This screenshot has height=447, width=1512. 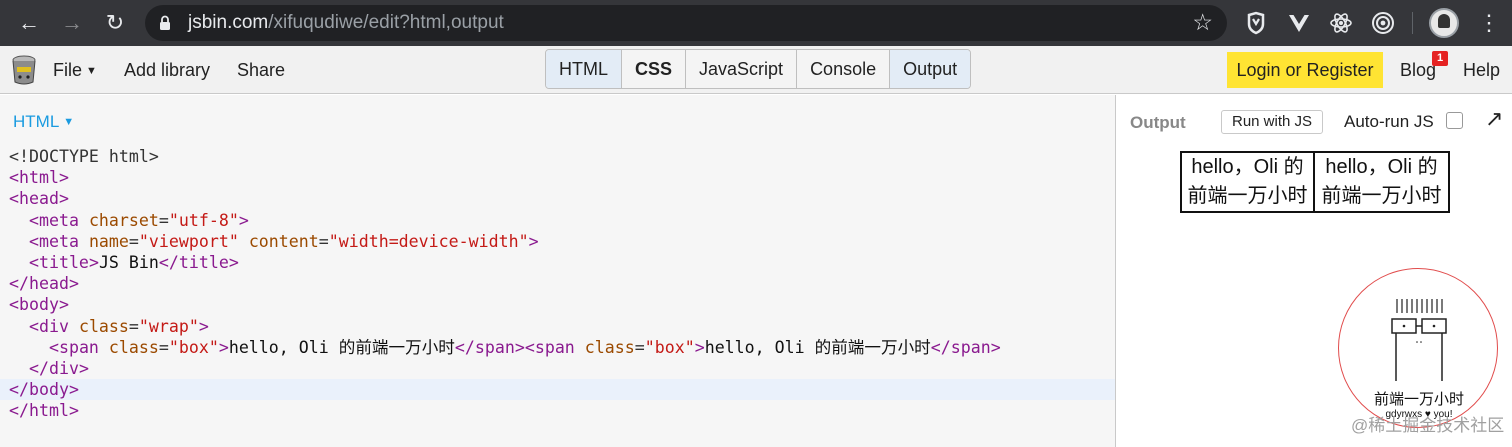 I want to click on author-stamp: 前端一万小时 gdyrwxs ♥ you!, so click(x=1418, y=348).